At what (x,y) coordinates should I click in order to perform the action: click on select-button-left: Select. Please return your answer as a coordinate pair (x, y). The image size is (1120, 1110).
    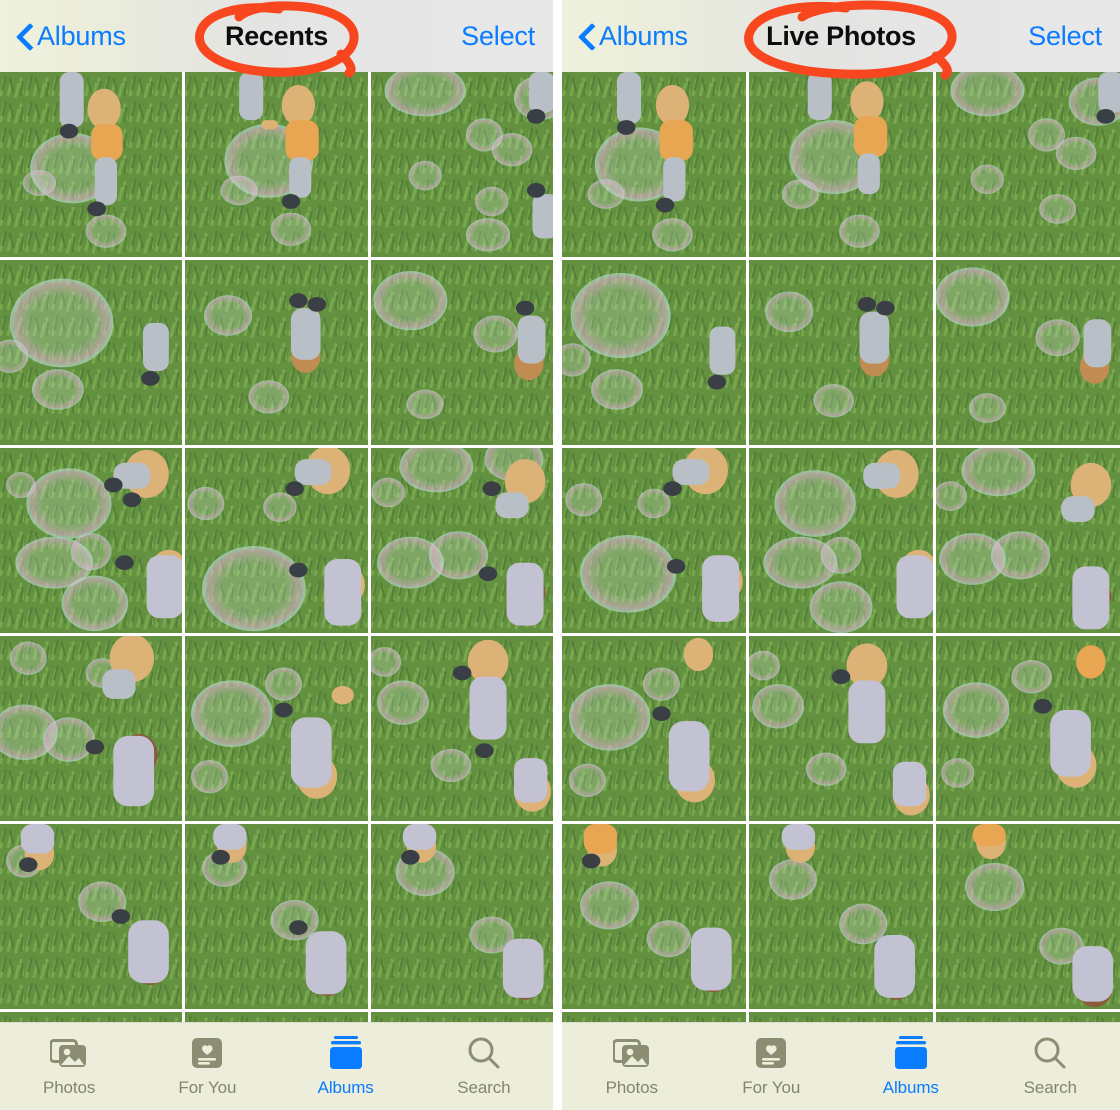
    Looking at the image, I should click on (498, 36).